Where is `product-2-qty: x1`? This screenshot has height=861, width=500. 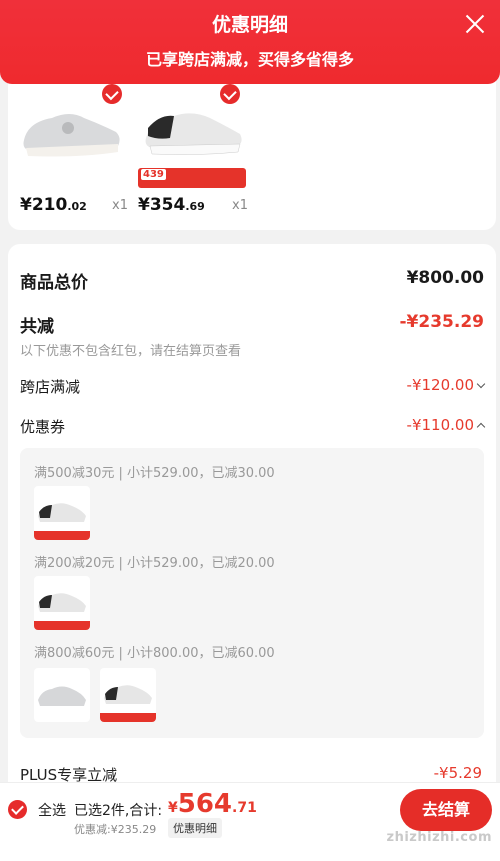 product-2-qty: x1 is located at coordinates (240, 205).